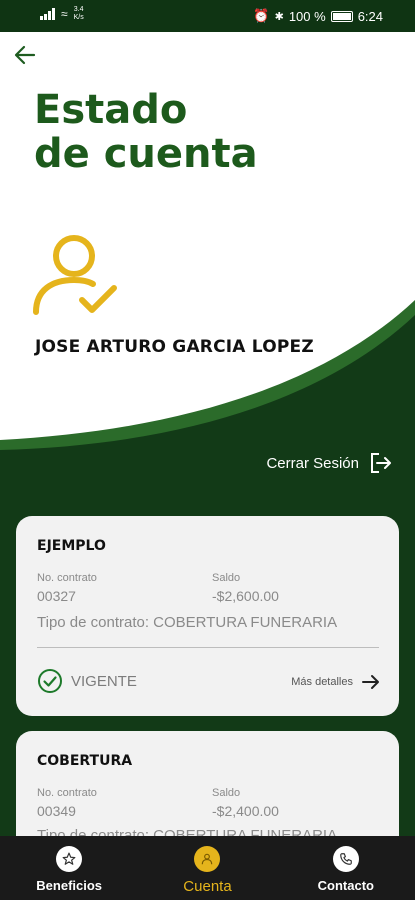 This screenshot has width=415, height=900. I want to click on nav-item-cuenta: Cuenta, so click(207, 868).